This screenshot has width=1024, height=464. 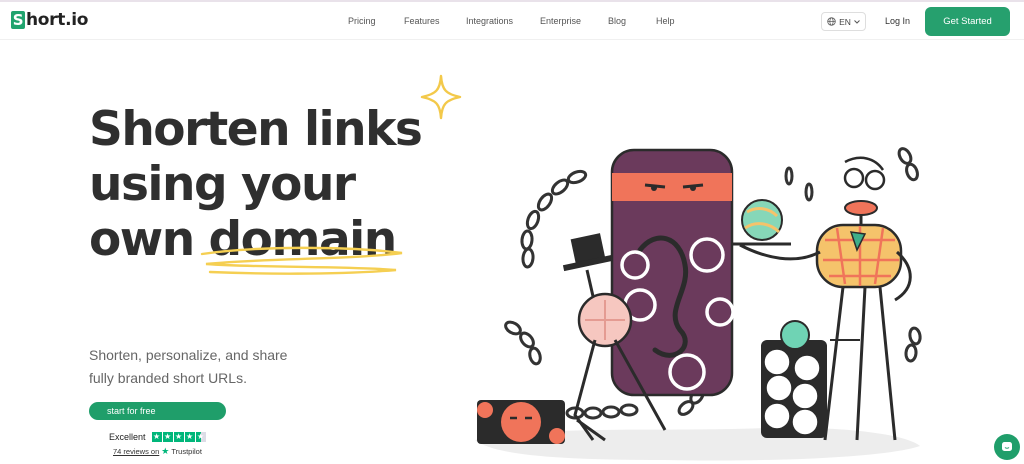 What do you see at coordinates (200, 437) in the screenshot?
I see `half-star-icon: ★` at bounding box center [200, 437].